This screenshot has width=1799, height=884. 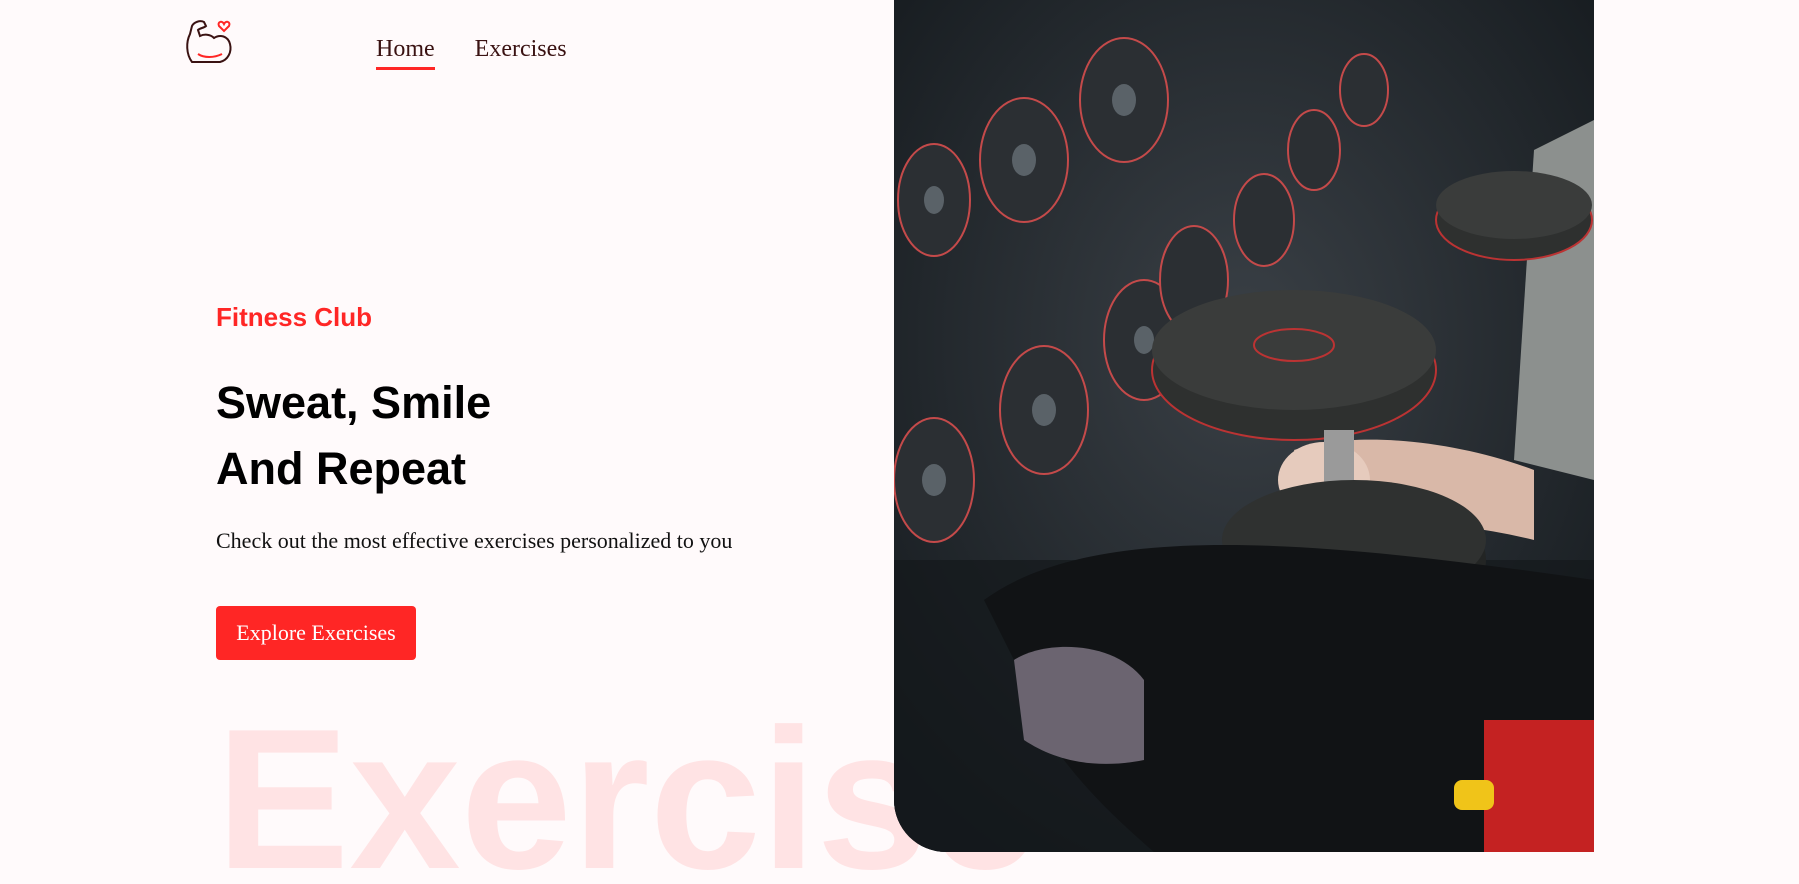 I want to click on hero-headline: Sweat, Smile And Repeat, so click(x=353, y=436).